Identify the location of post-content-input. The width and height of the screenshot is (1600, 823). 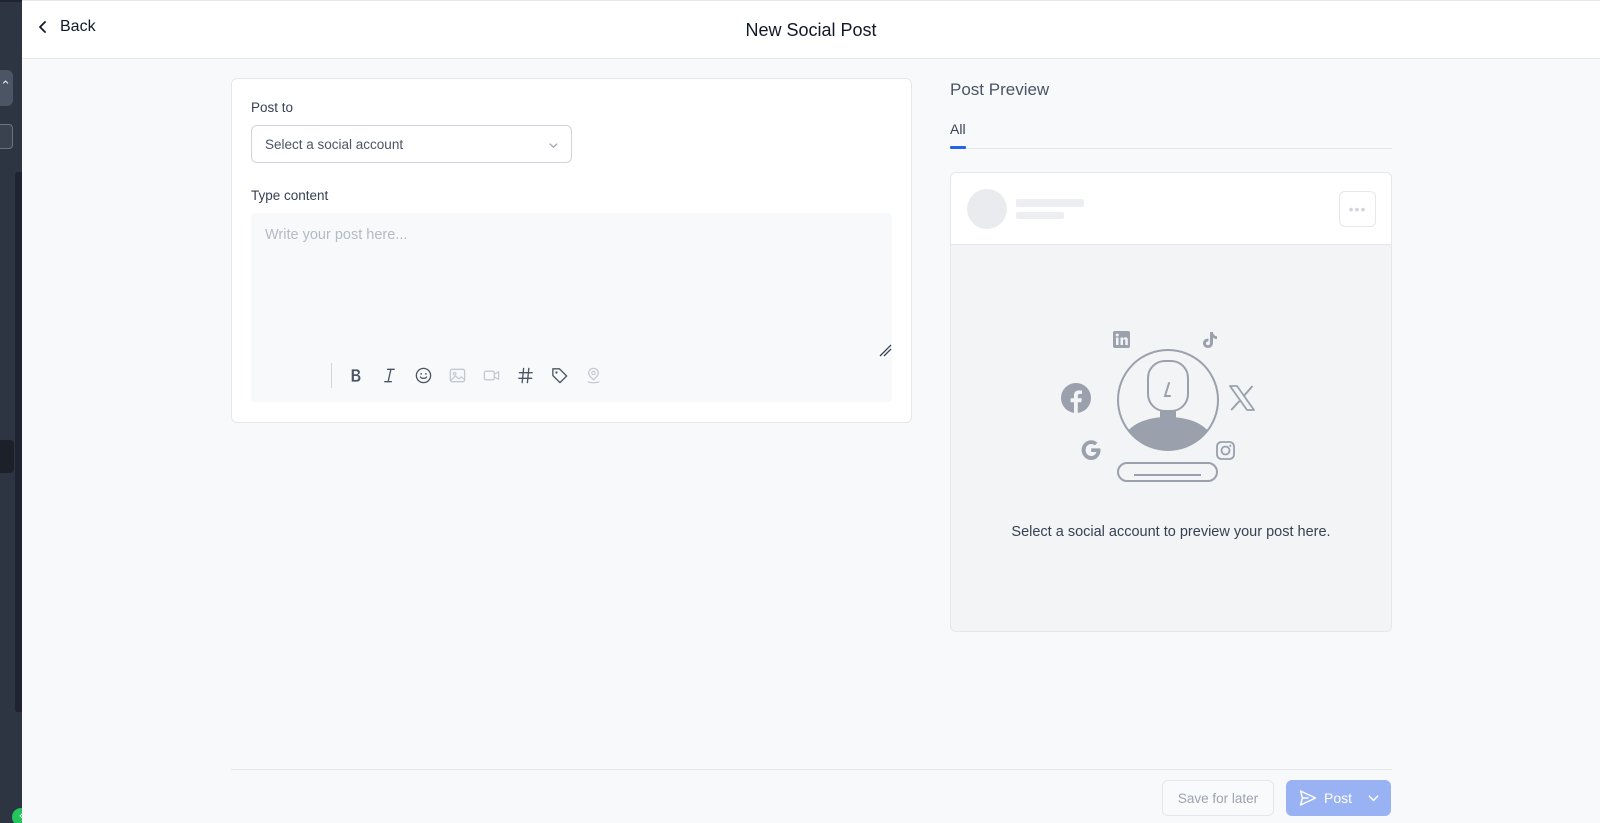
(571, 283).